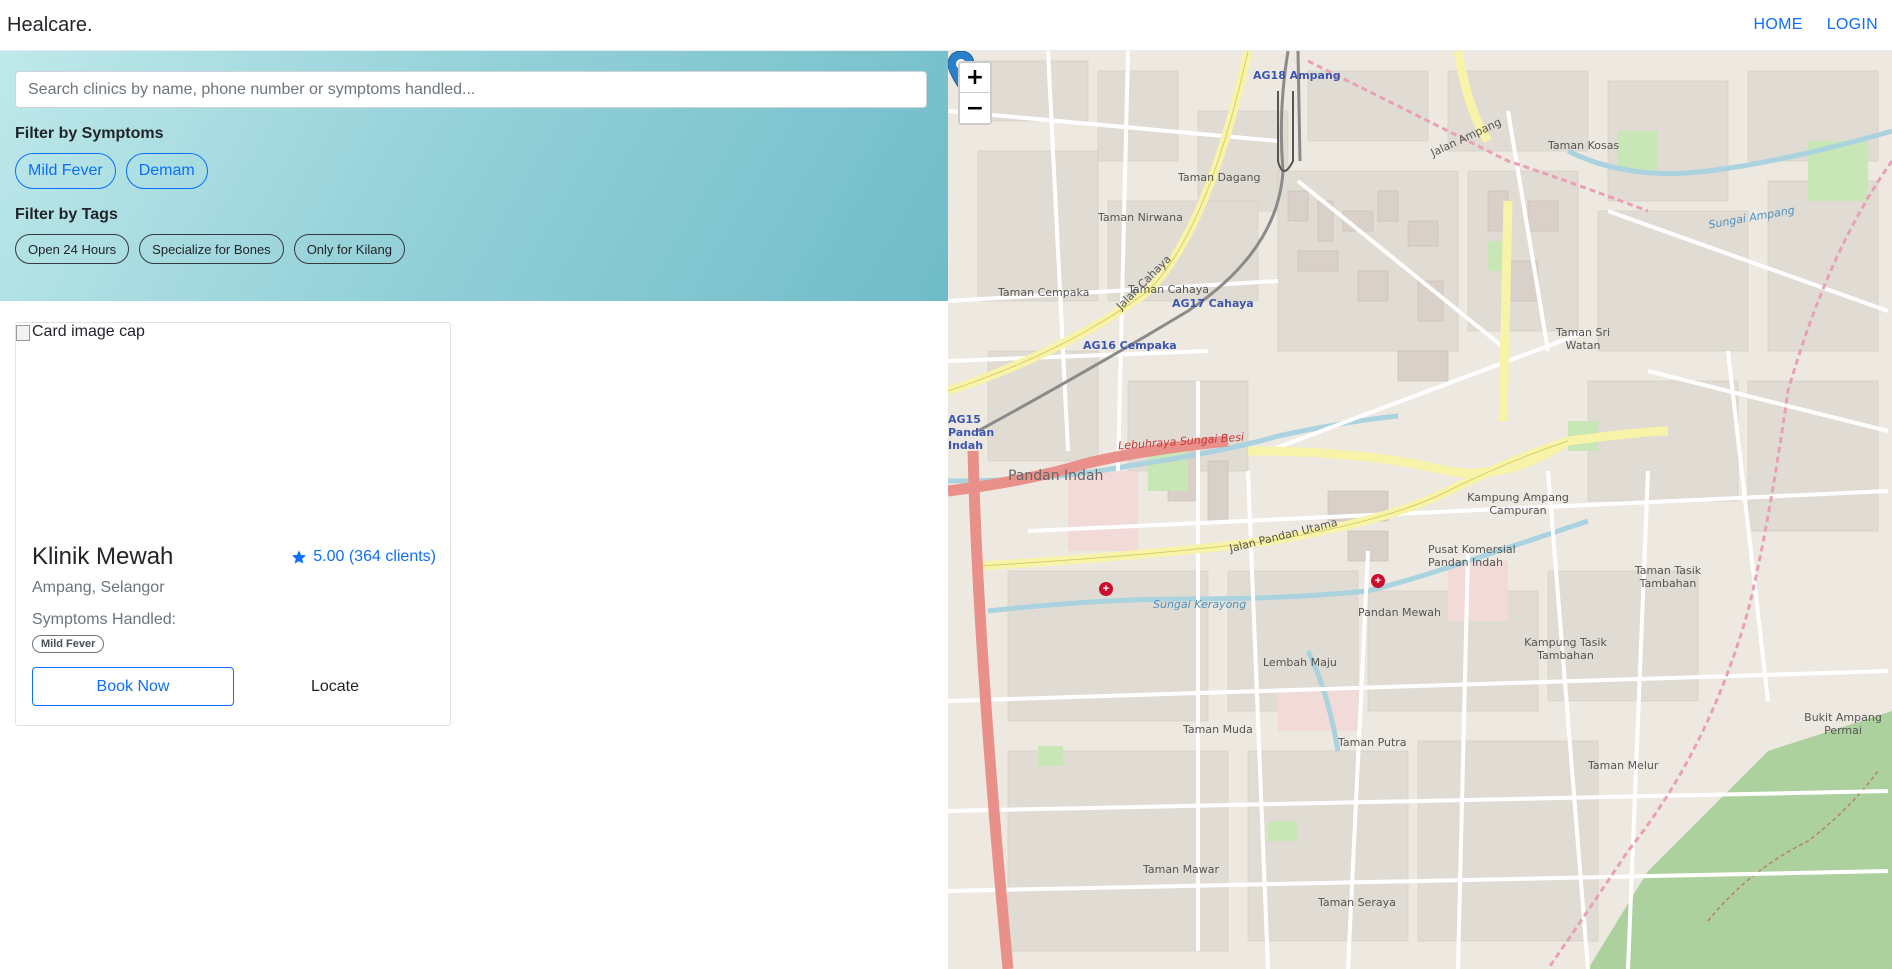  I want to click on navbar: Healcare. HOME LOGIN, so click(946, 25).